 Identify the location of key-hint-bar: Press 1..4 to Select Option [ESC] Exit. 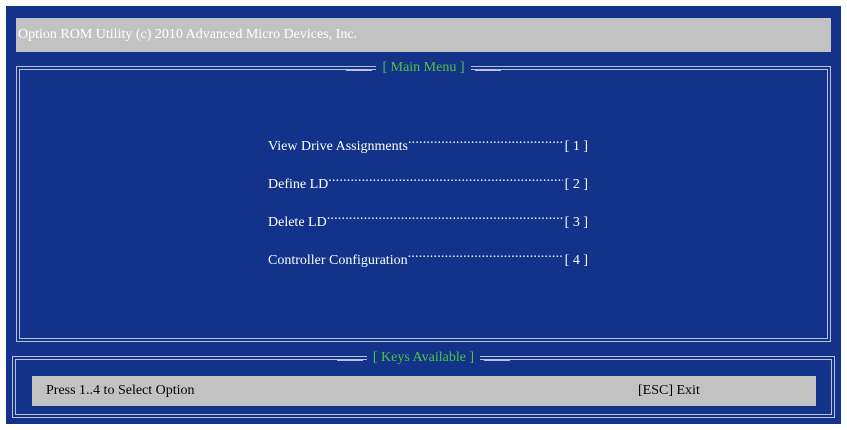
(424, 391).